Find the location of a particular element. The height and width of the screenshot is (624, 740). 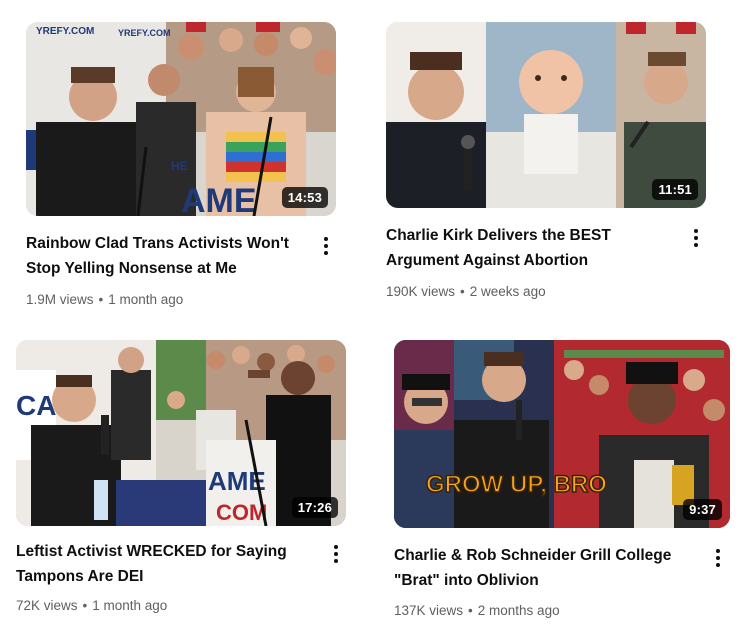

thumb-overlay-text: GROW UP, BRO is located at coordinates (516, 484).